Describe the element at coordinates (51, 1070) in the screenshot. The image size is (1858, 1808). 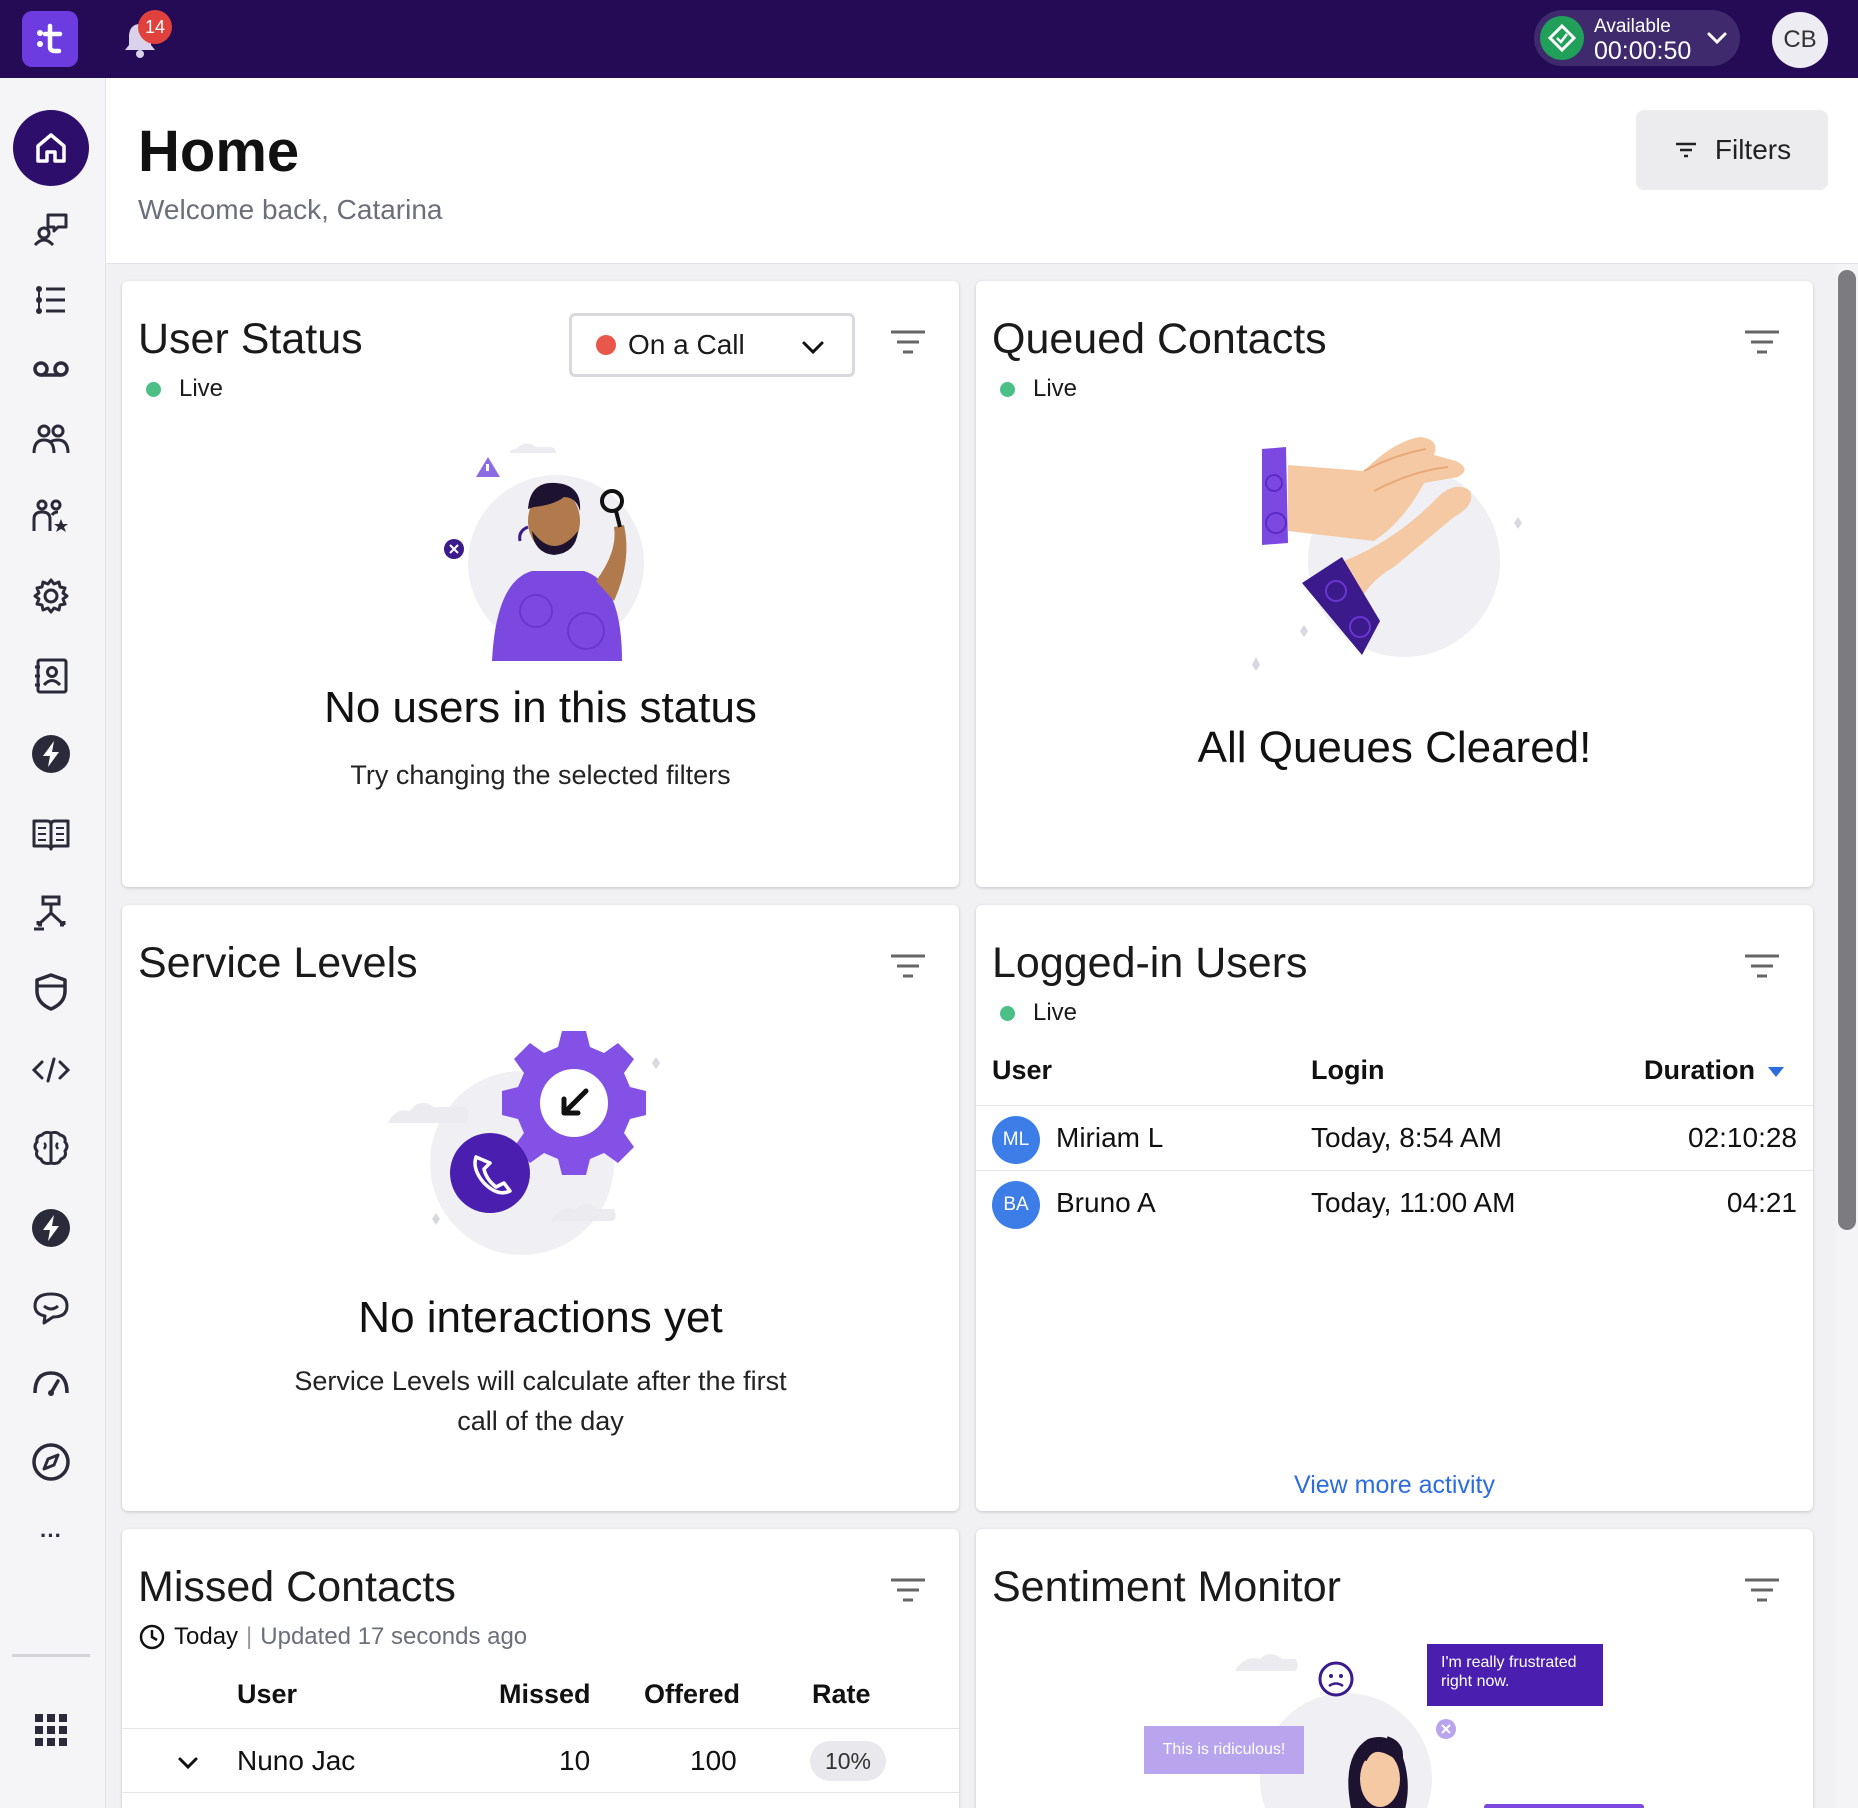
I see `sidebar-item-developer` at that location.